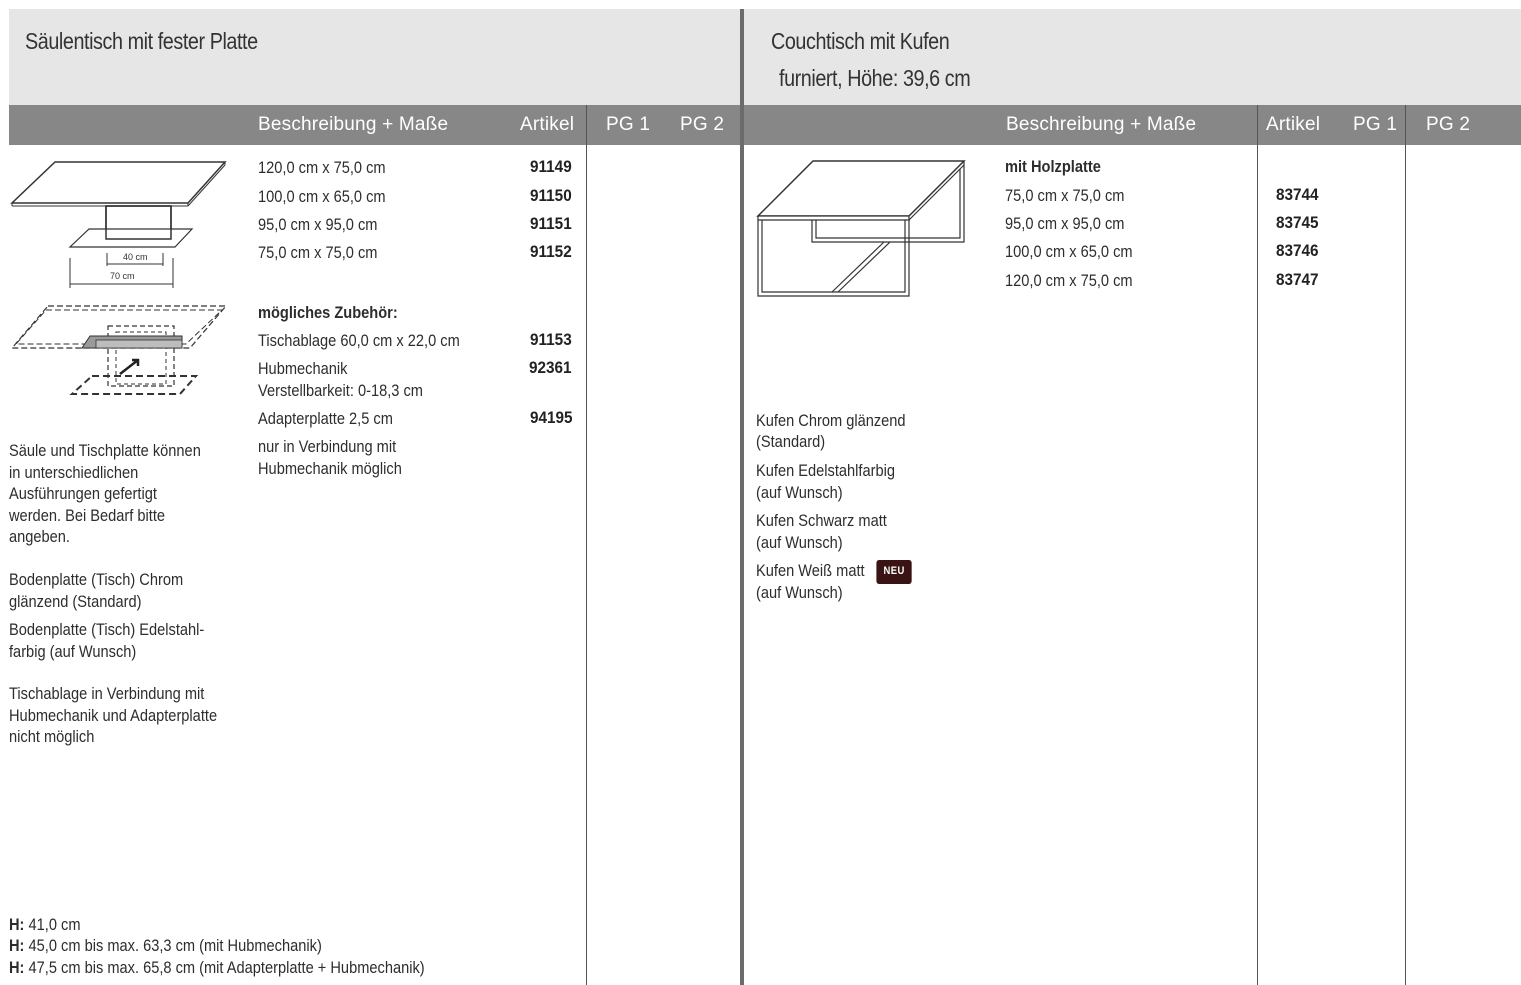  What do you see at coordinates (39, 536) in the screenshot?
I see `note-1-line-5: angeben.` at bounding box center [39, 536].